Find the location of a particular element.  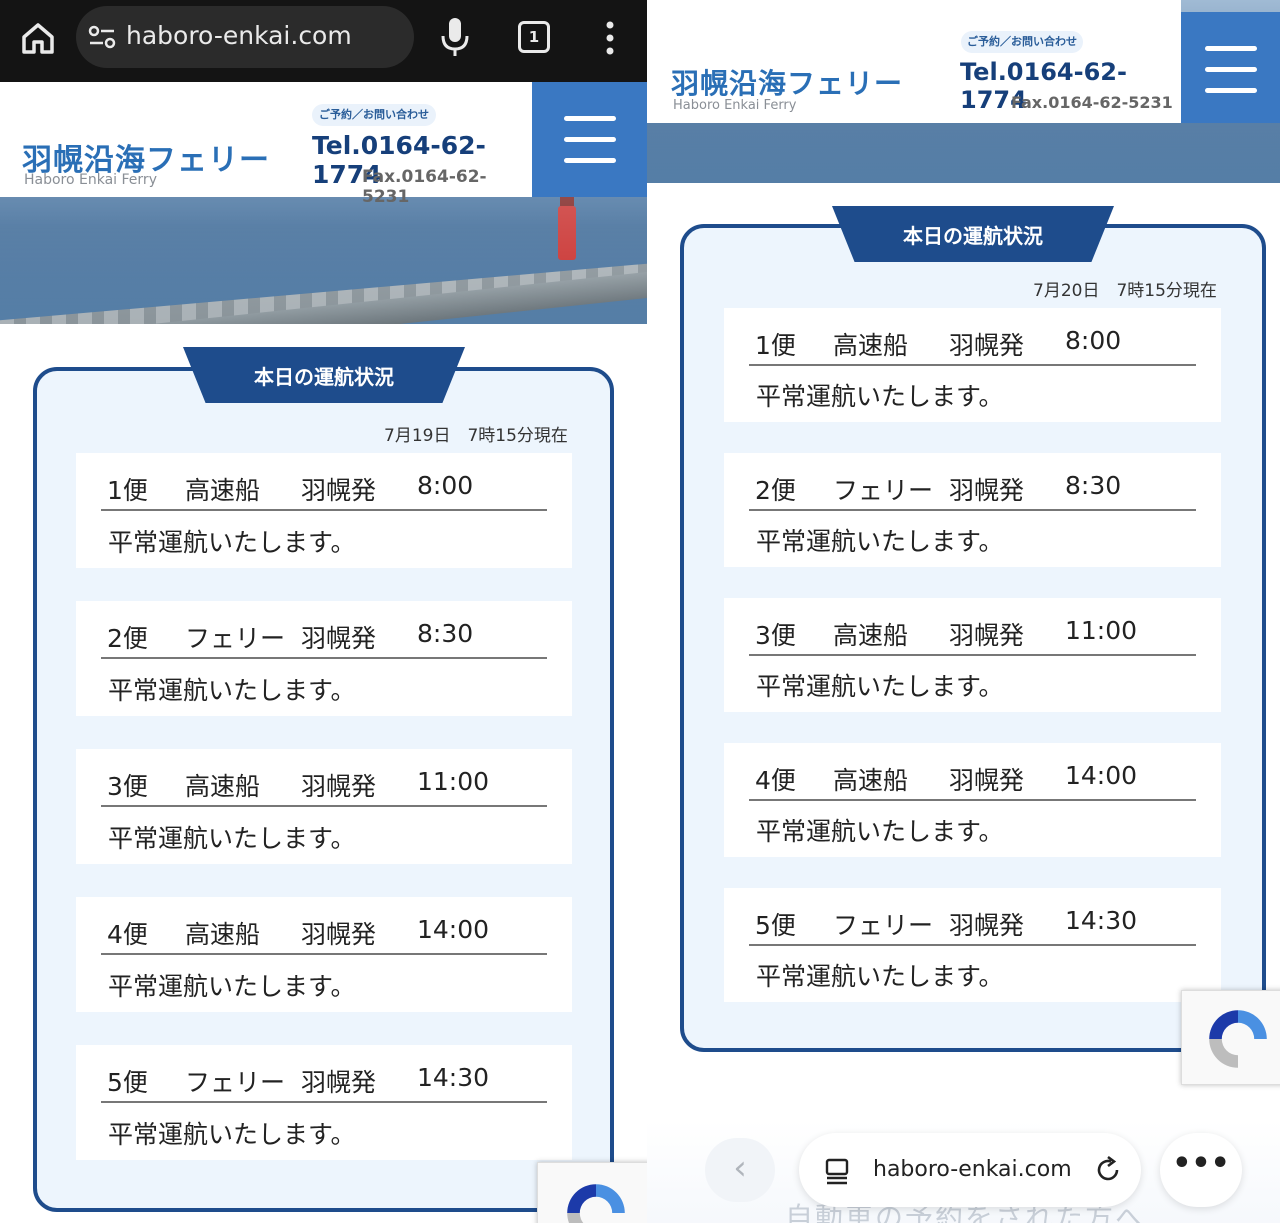

as-of-timestamp: 7月19日 7時15分現在 is located at coordinates (476, 436).